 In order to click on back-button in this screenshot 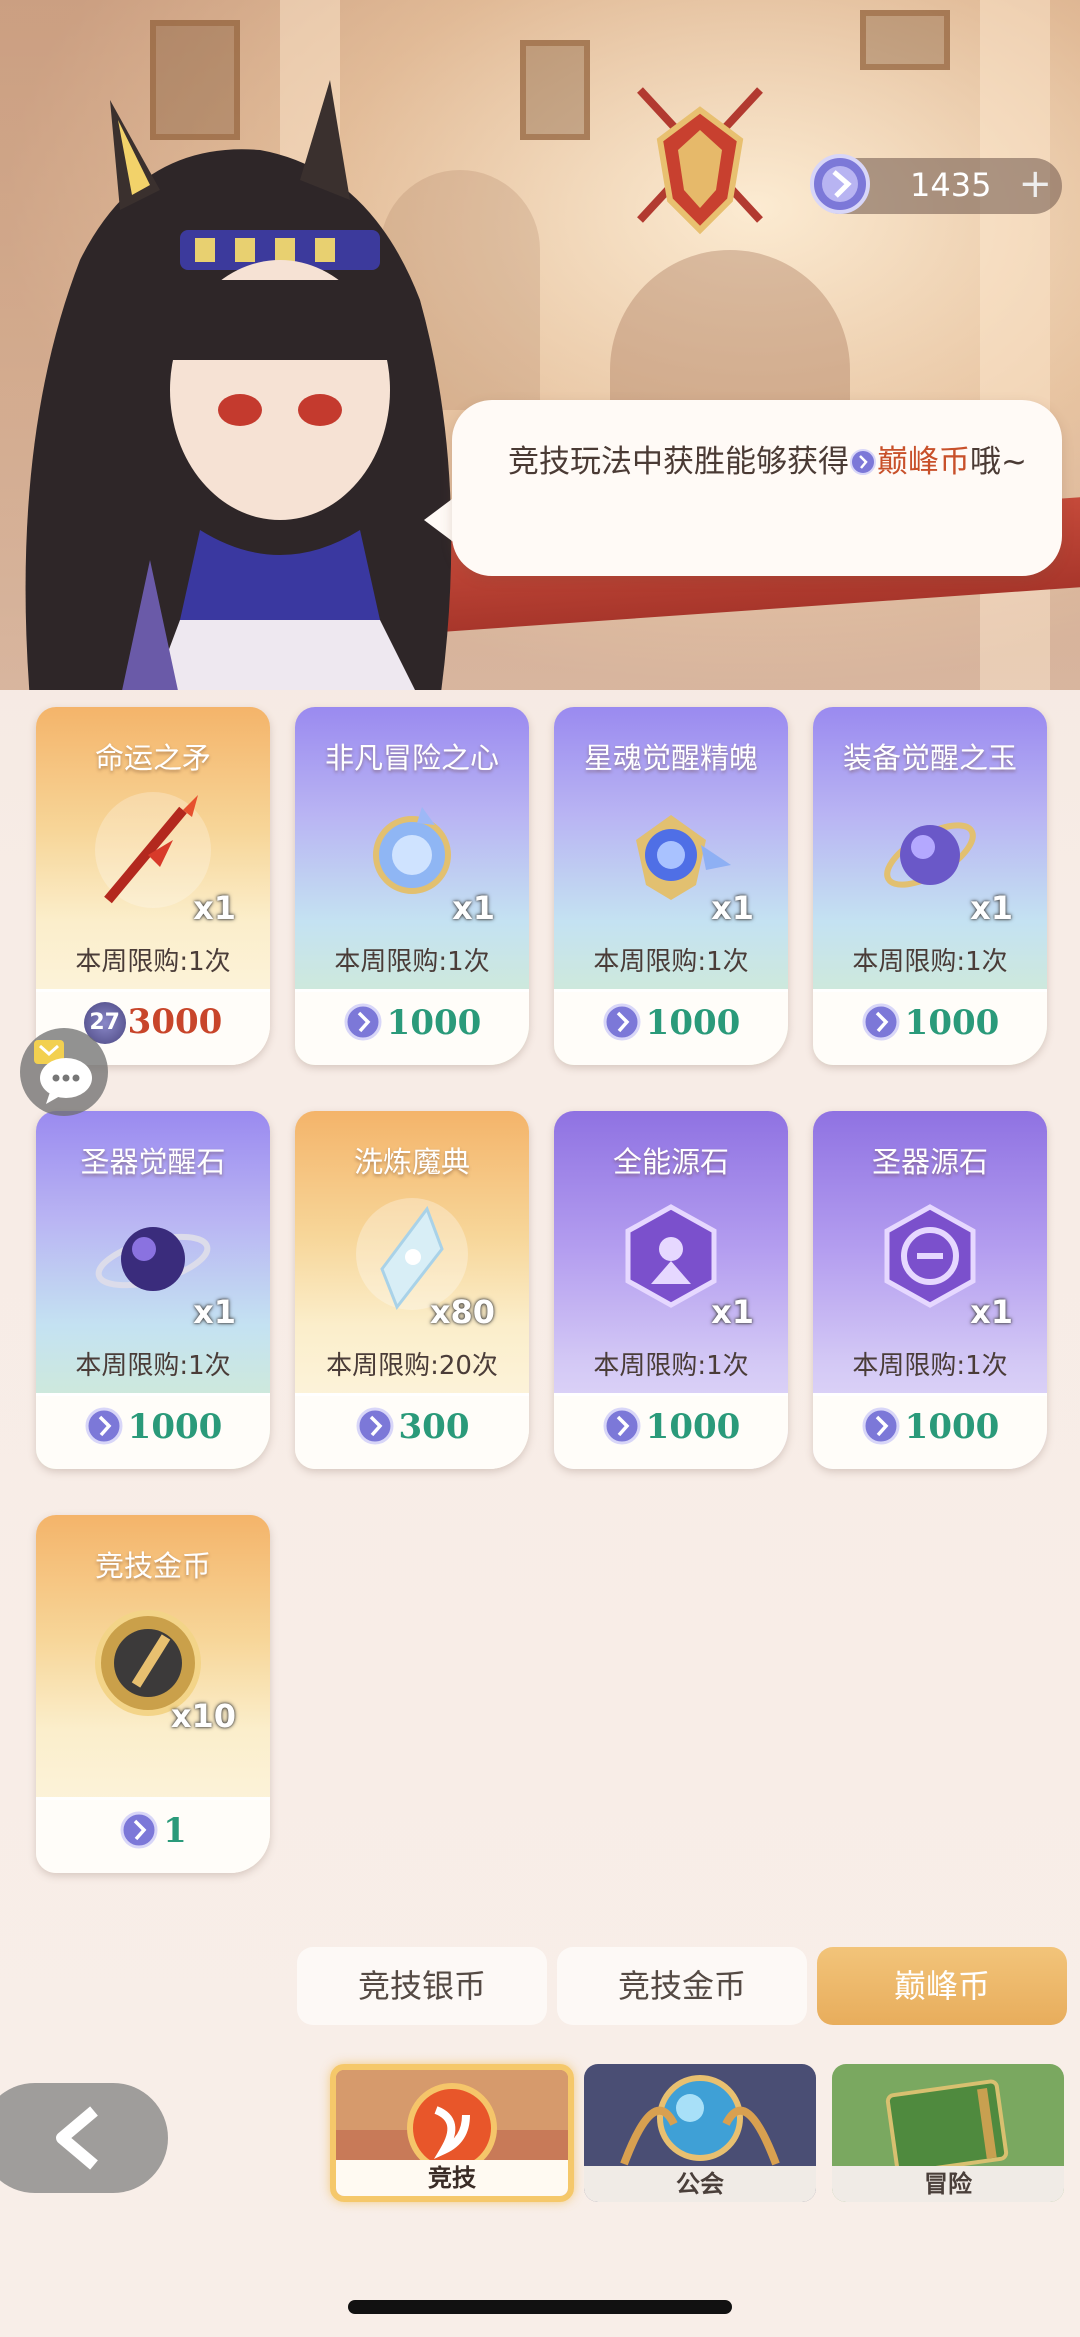, I will do `click(84, 2138)`.